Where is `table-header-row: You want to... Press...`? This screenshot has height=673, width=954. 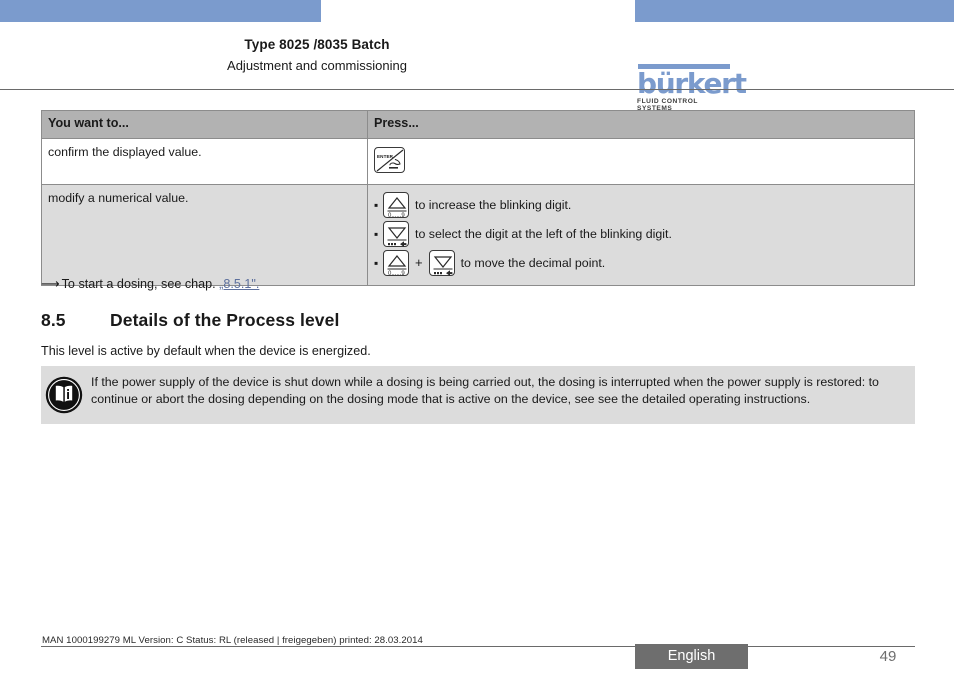
table-header-row: You want to... Press... is located at coordinates (478, 124).